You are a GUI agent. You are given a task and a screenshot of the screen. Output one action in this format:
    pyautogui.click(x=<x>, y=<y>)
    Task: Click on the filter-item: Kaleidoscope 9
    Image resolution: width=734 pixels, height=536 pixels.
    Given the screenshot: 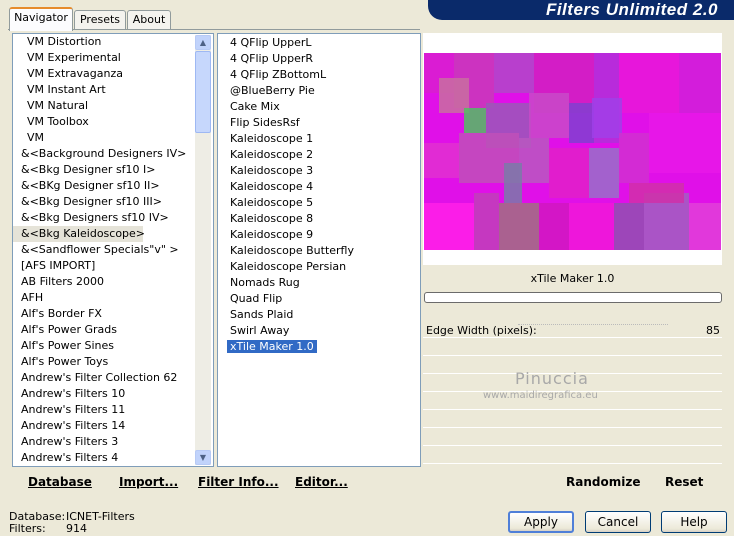 What is the action you would take?
    pyautogui.click(x=319, y=235)
    